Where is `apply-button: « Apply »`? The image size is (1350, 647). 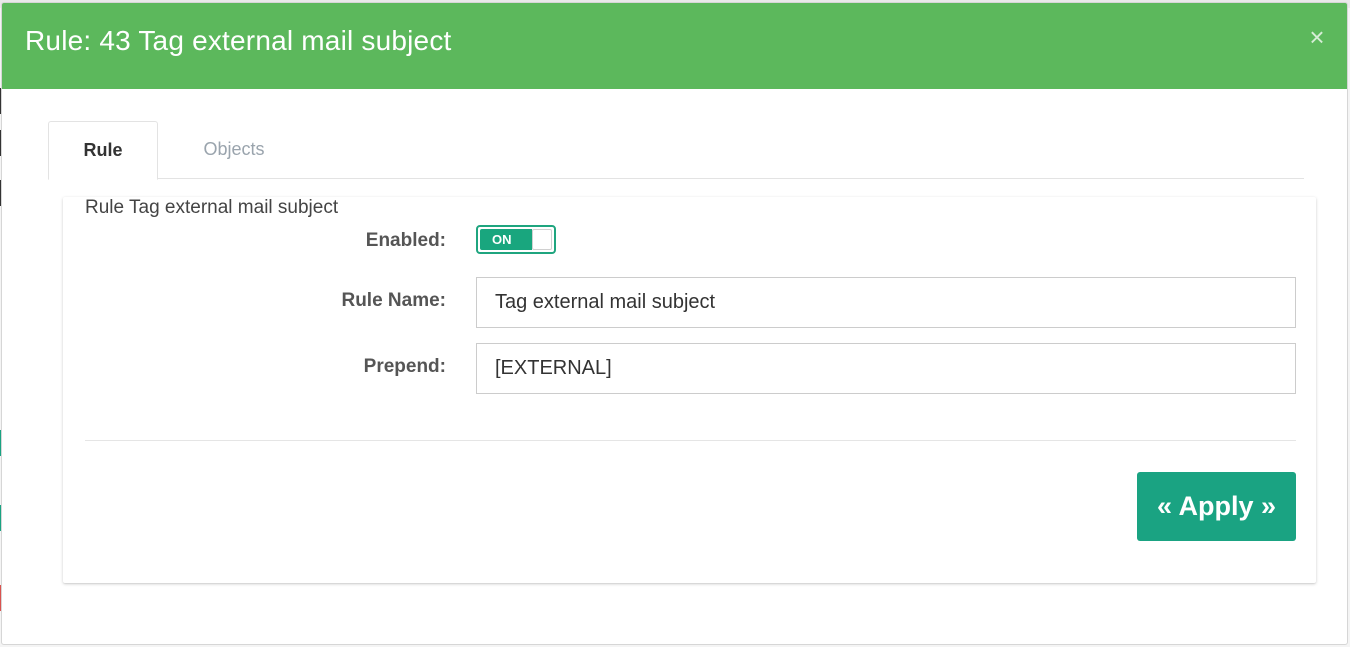 apply-button: « Apply » is located at coordinates (1216, 506).